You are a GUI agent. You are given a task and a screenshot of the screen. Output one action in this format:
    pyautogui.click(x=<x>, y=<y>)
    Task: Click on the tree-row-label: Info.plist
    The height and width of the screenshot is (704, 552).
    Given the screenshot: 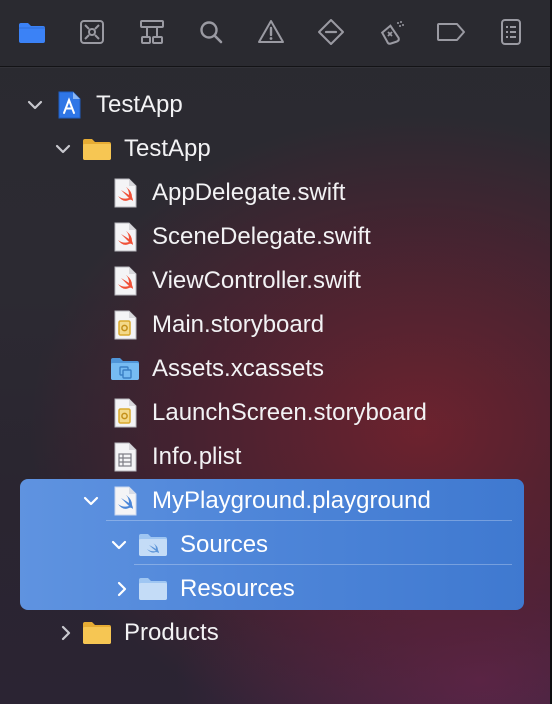 What is the action you would take?
    pyautogui.click(x=197, y=456)
    